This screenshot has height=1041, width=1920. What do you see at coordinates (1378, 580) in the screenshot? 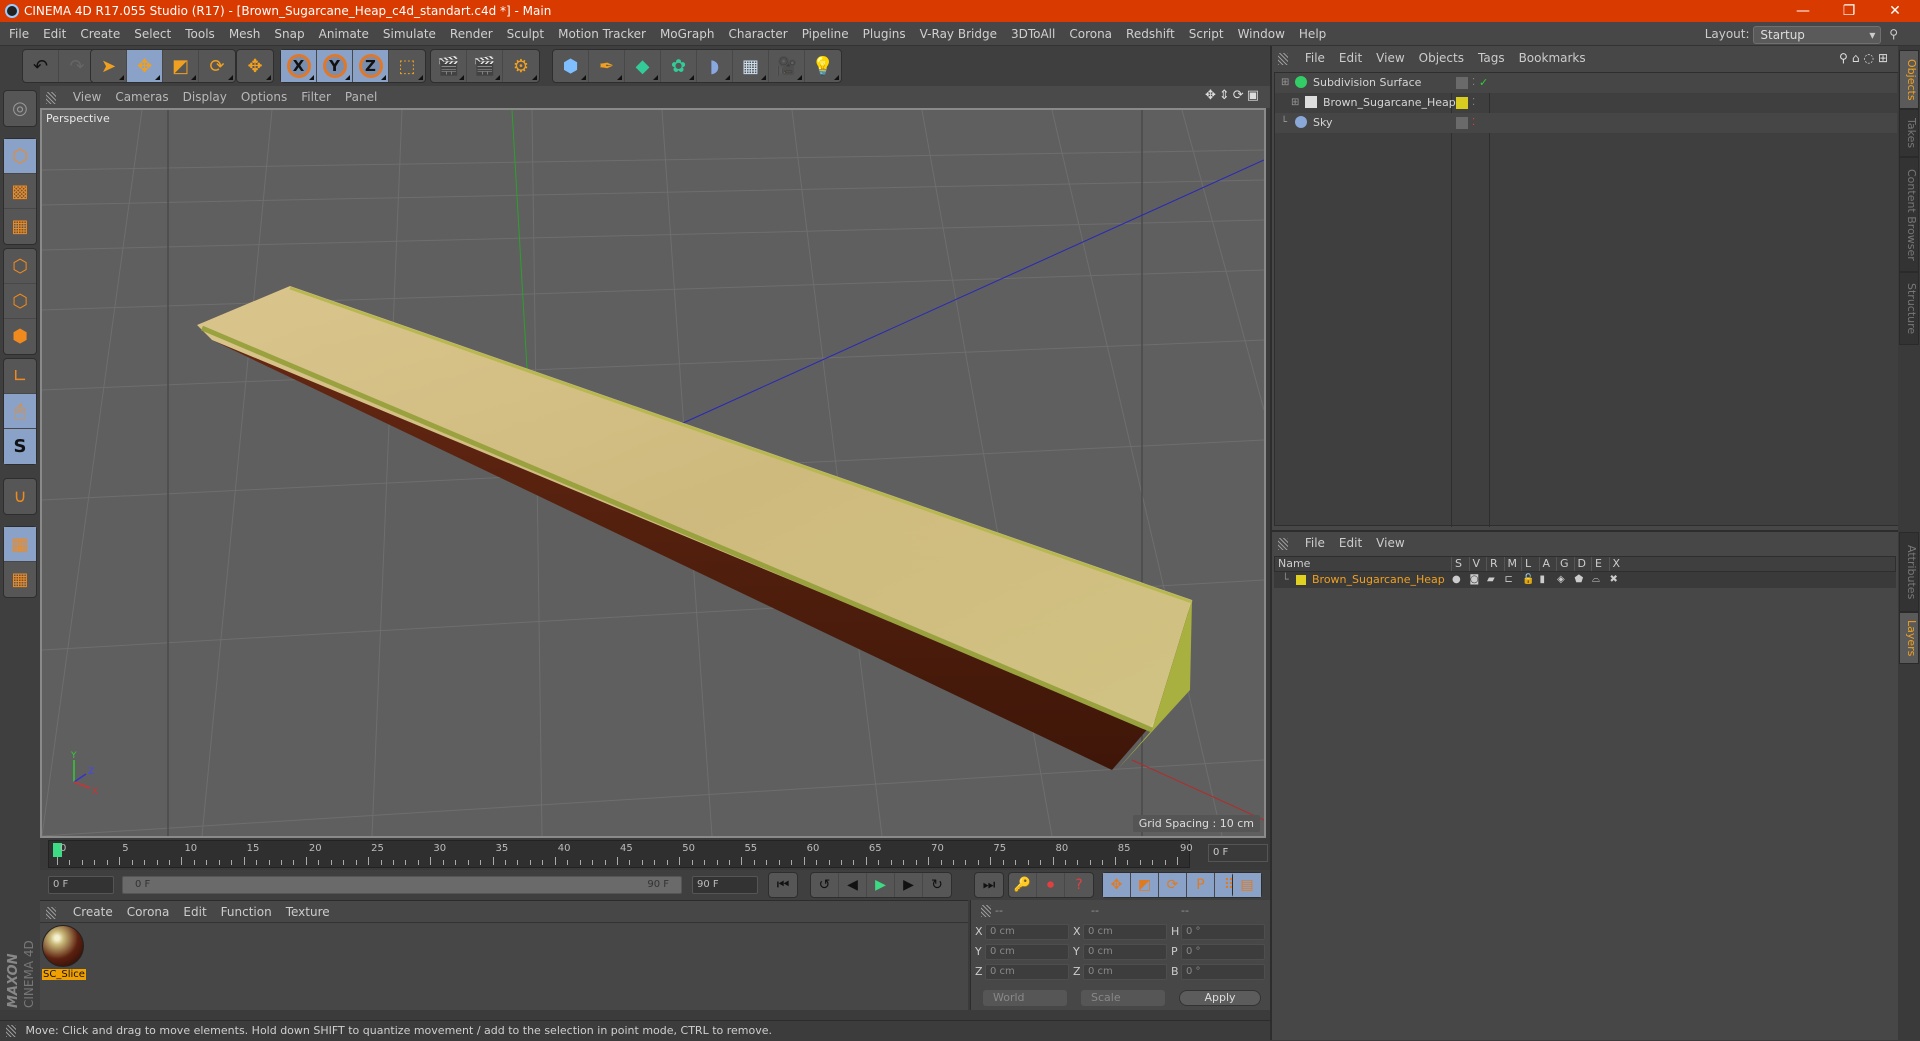
I see `layer-name: Brown_Sugarcane_Heap` at bounding box center [1378, 580].